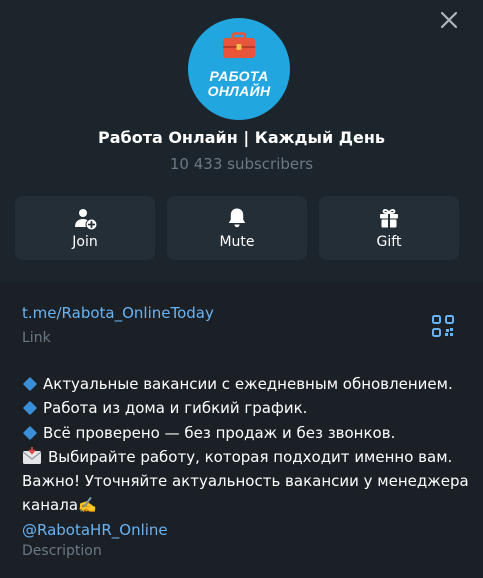 The image size is (483, 578). What do you see at coordinates (239, 45) in the screenshot?
I see `briefcase-icon` at bounding box center [239, 45].